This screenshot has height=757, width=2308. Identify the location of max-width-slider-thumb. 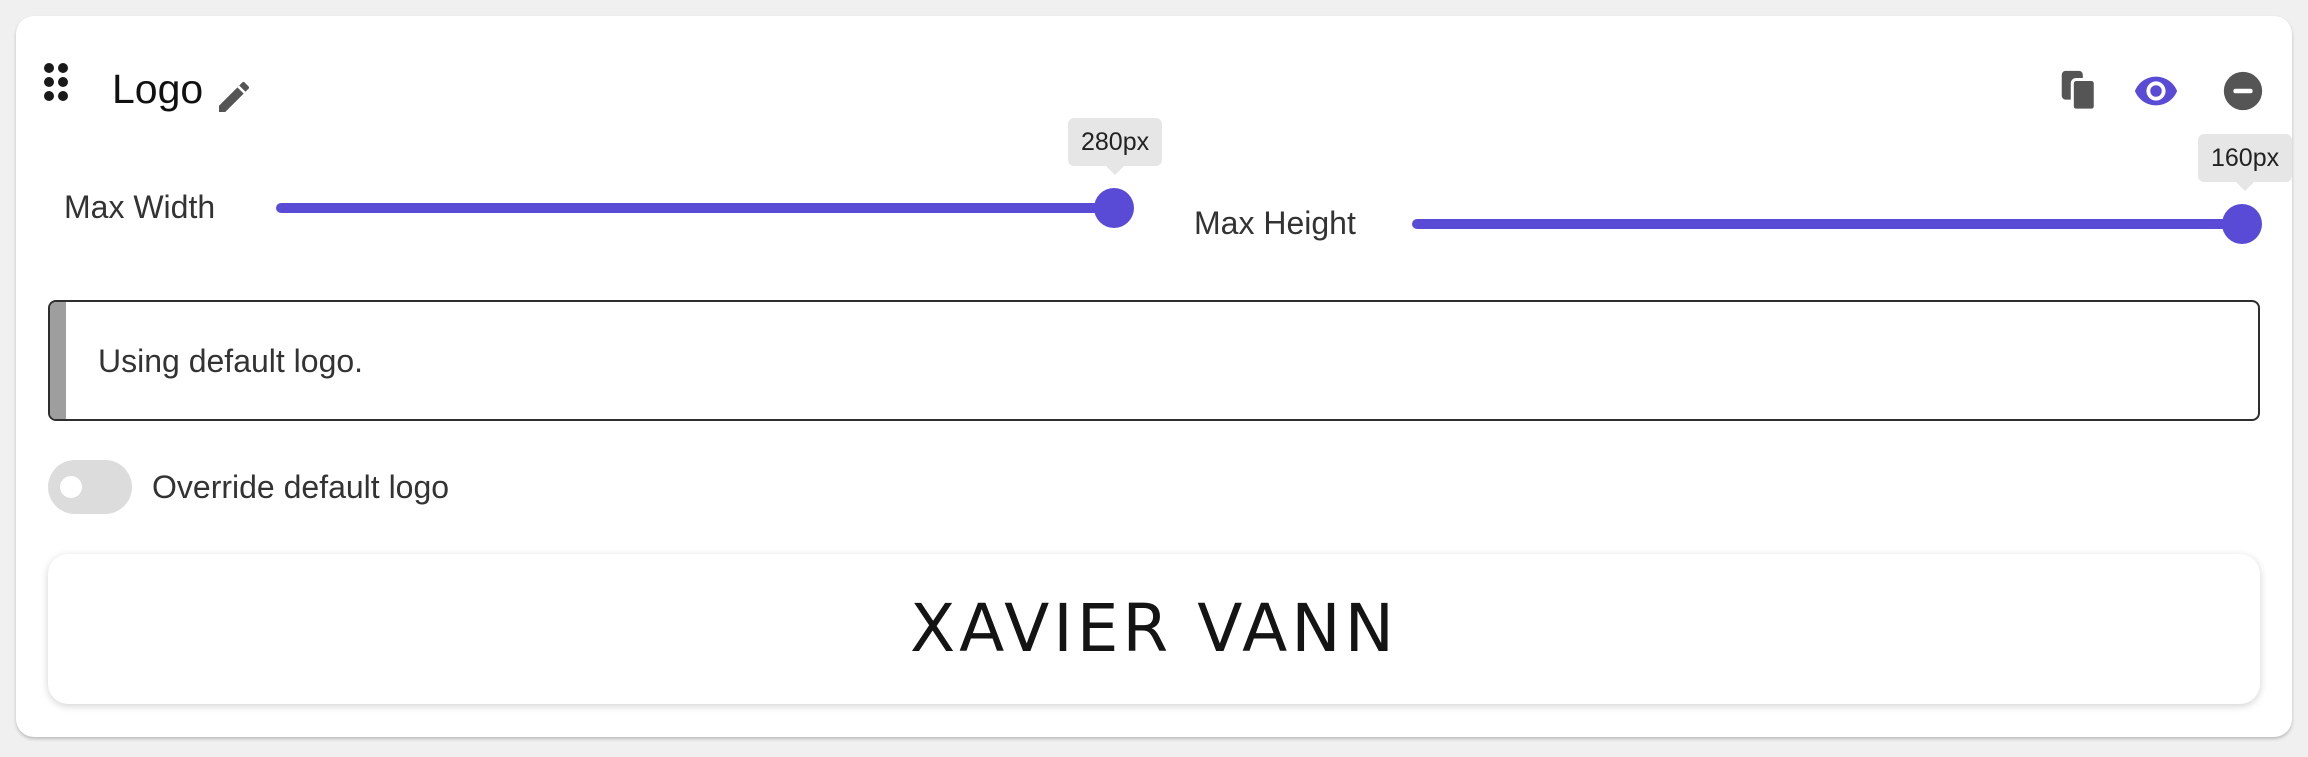
(1114, 208).